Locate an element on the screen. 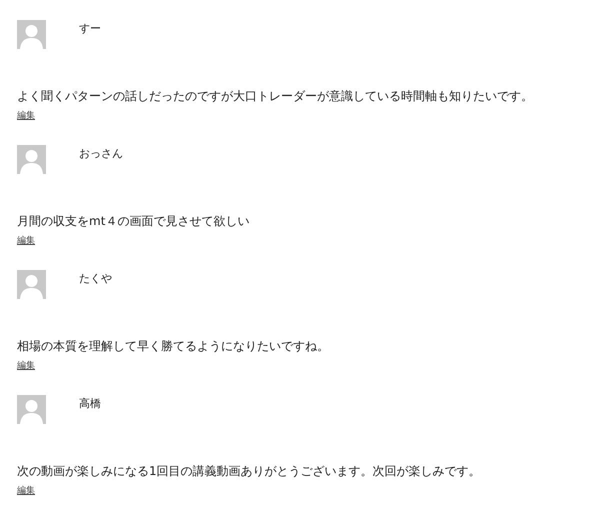  author-name: すー is located at coordinates (90, 29).